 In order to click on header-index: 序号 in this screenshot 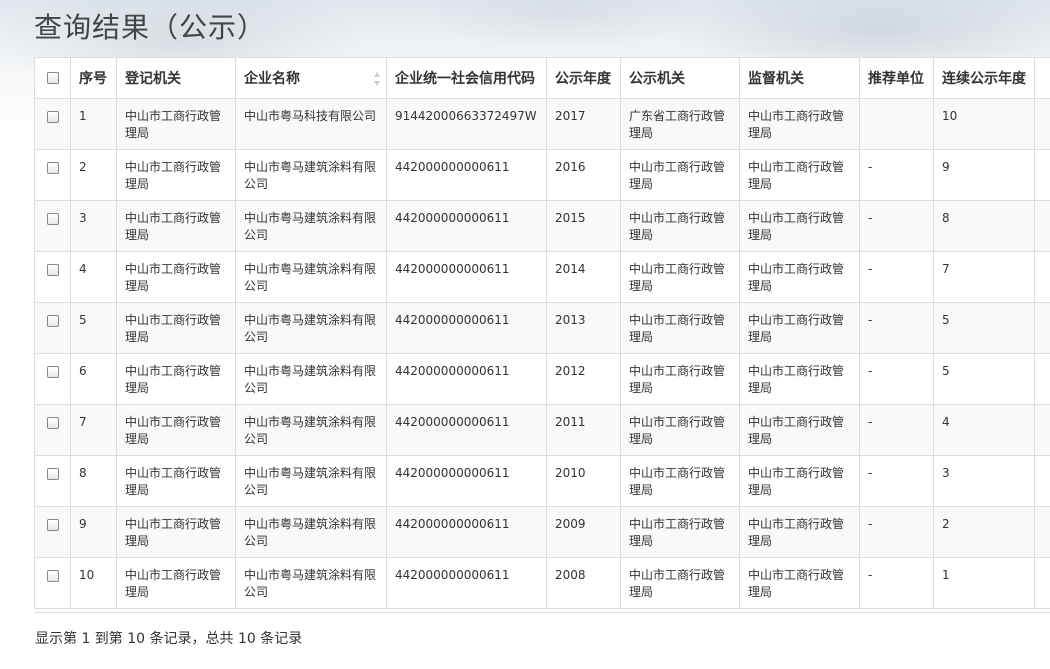, I will do `click(93, 78)`.